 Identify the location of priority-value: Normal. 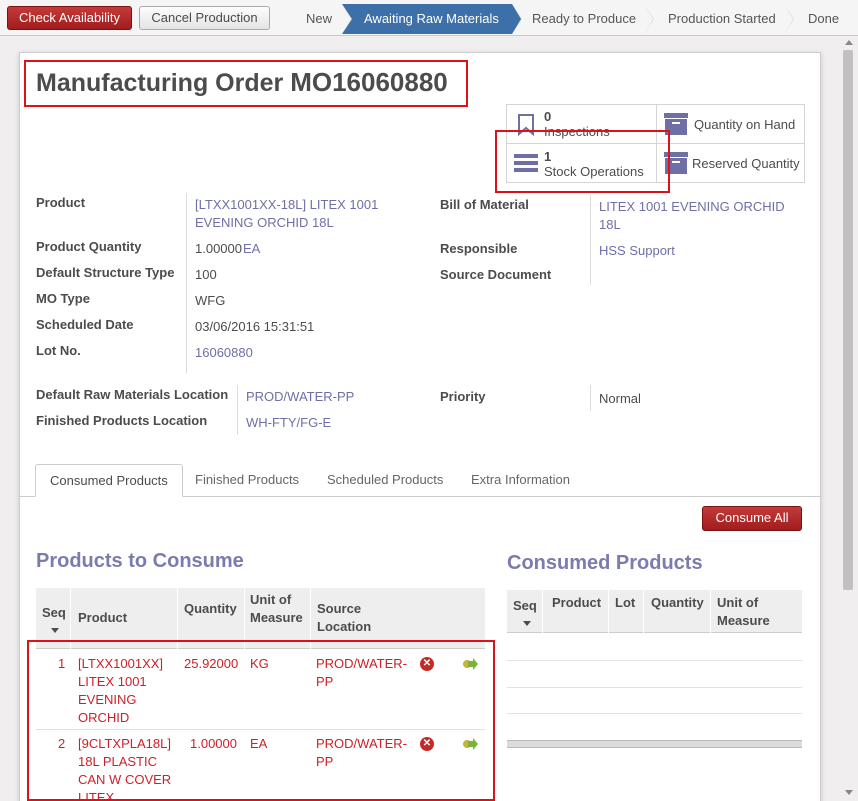
(620, 398).